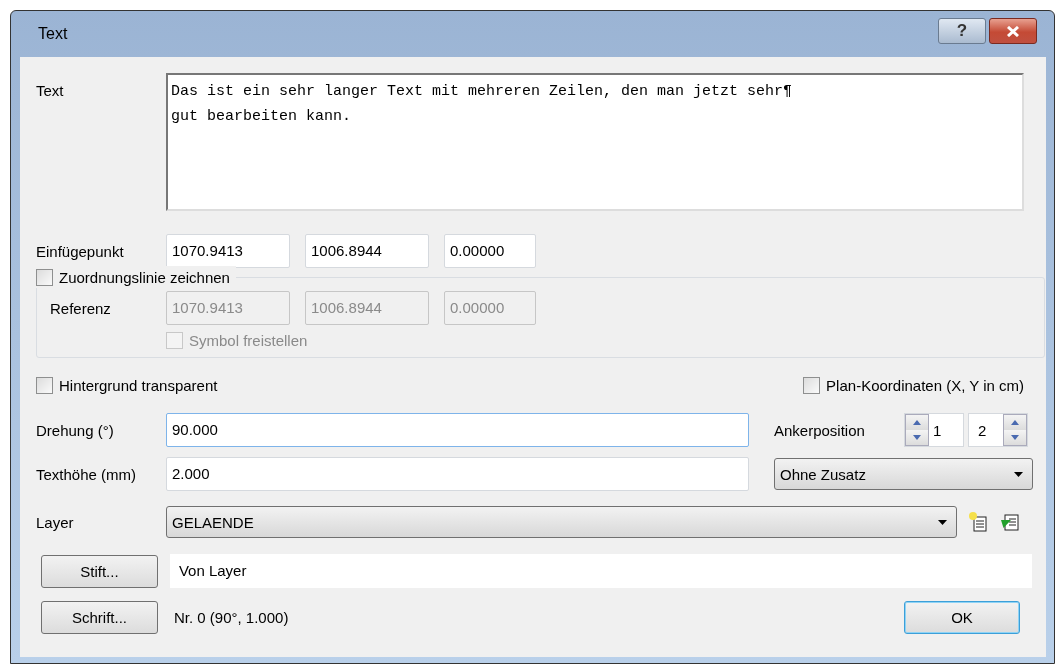 This screenshot has height=666, width=1059. Describe the element at coordinates (962, 617) in the screenshot. I see `ok-button: OK` at that location.